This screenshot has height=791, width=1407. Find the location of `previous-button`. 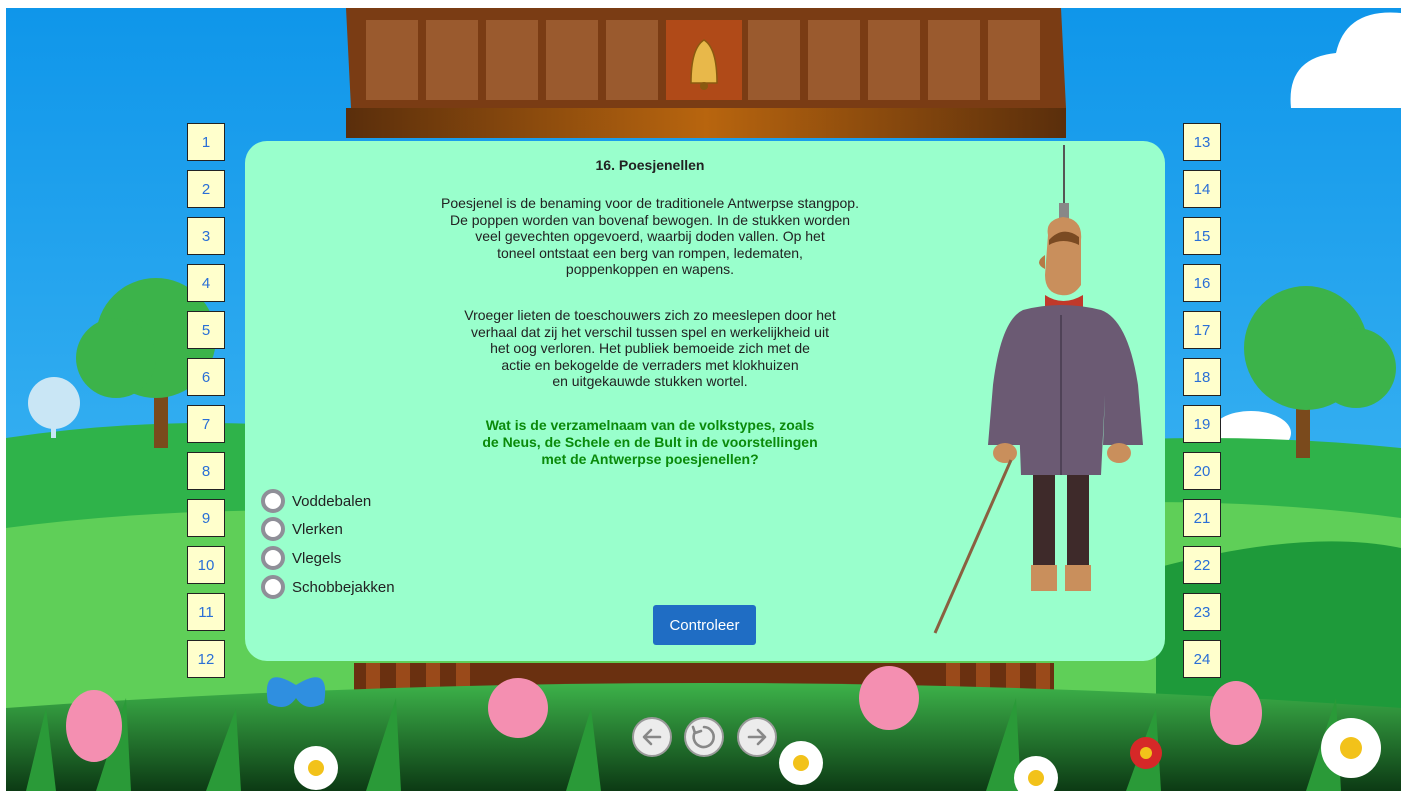

previous-button is located at coordinates (652, 737).